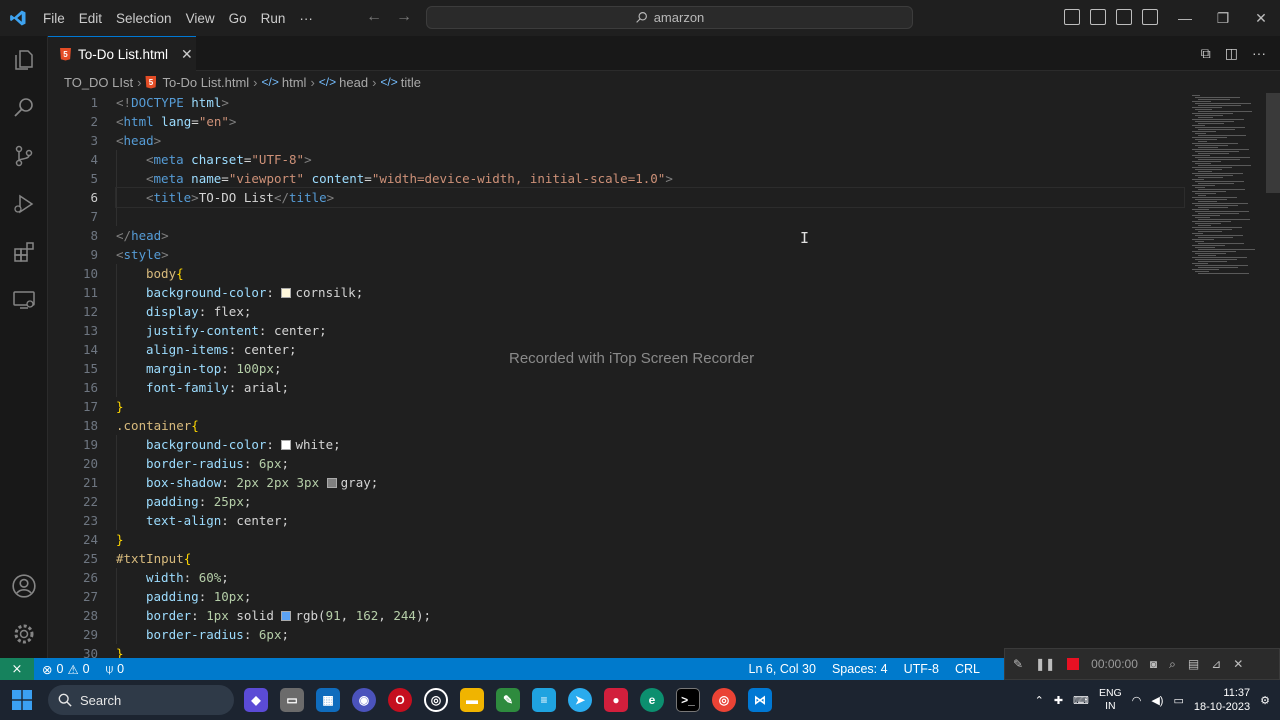 The image size is (1280, 720). What do you see at coordinates (24, 586) in the screenshot?
I see `accounts-icon` at bounding box center [24, 586].